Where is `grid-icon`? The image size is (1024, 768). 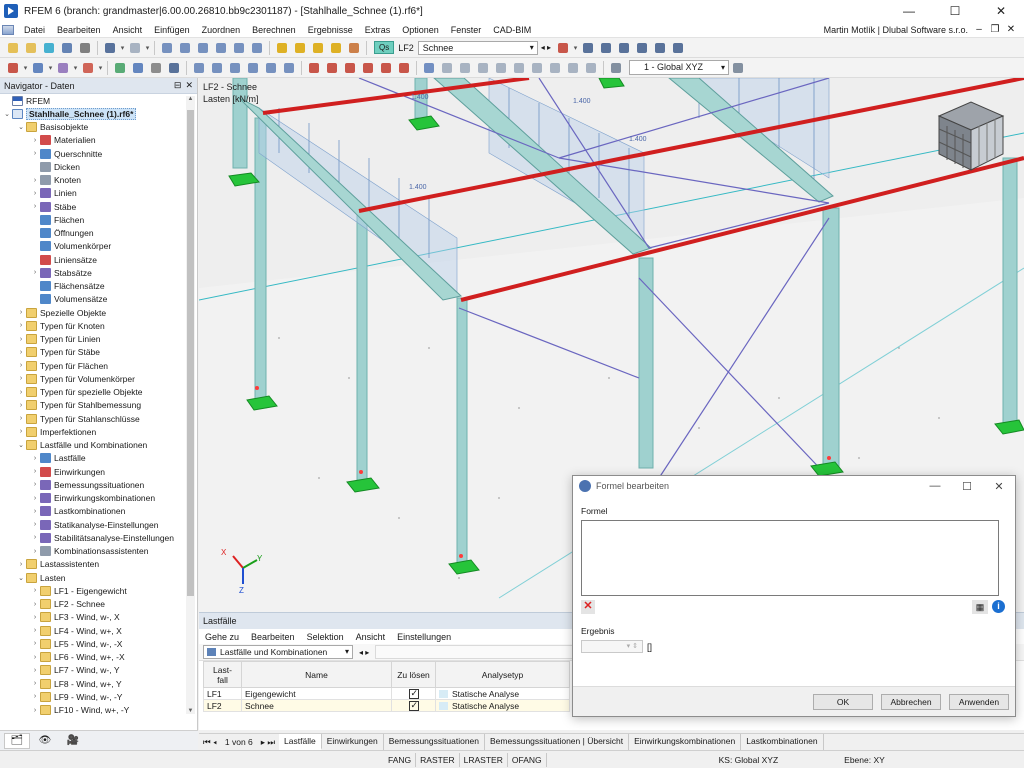 grid-icon is located at coordinates (738, 68).